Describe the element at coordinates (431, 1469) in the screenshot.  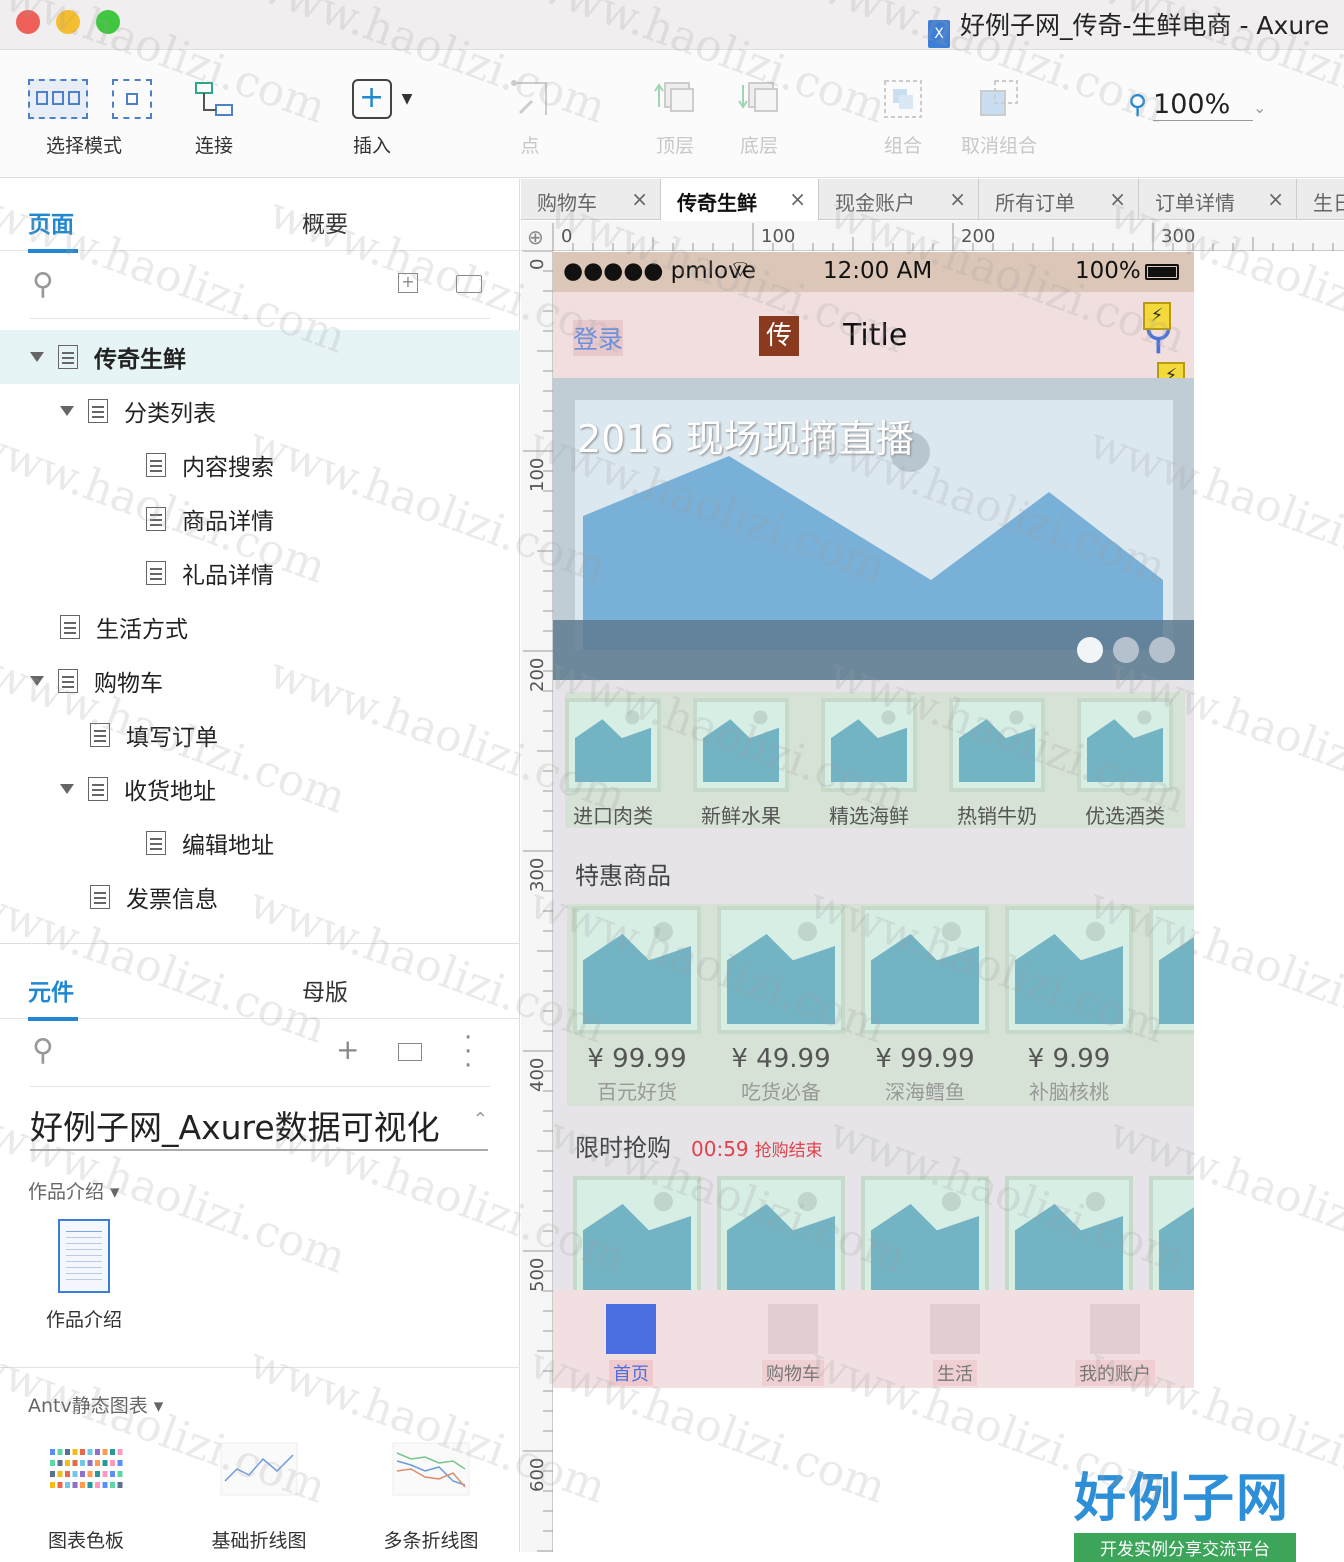
I see `multi-line-chart-thumbnail-icon` at that location.